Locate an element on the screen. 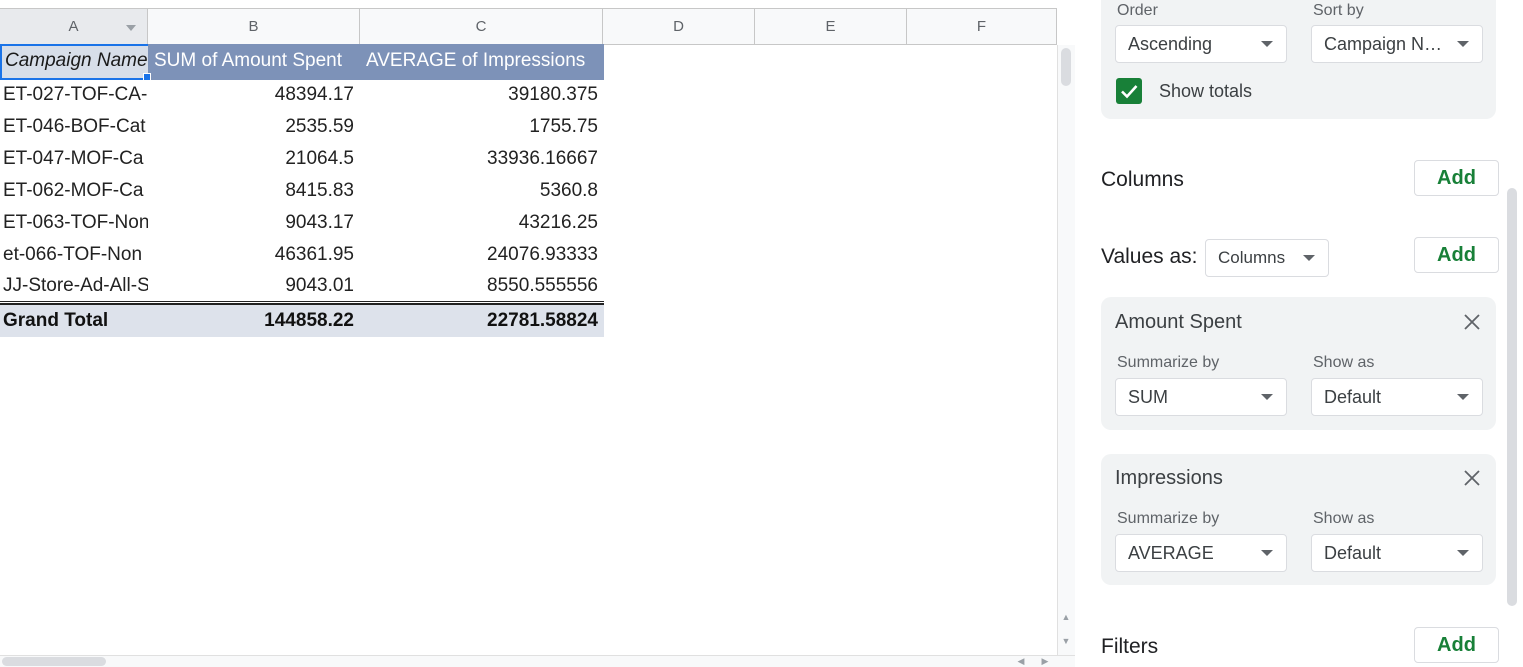 This screenshot has width=1523, height=667. show-totals-label: Show totals is located at coordinates (1206, 91).